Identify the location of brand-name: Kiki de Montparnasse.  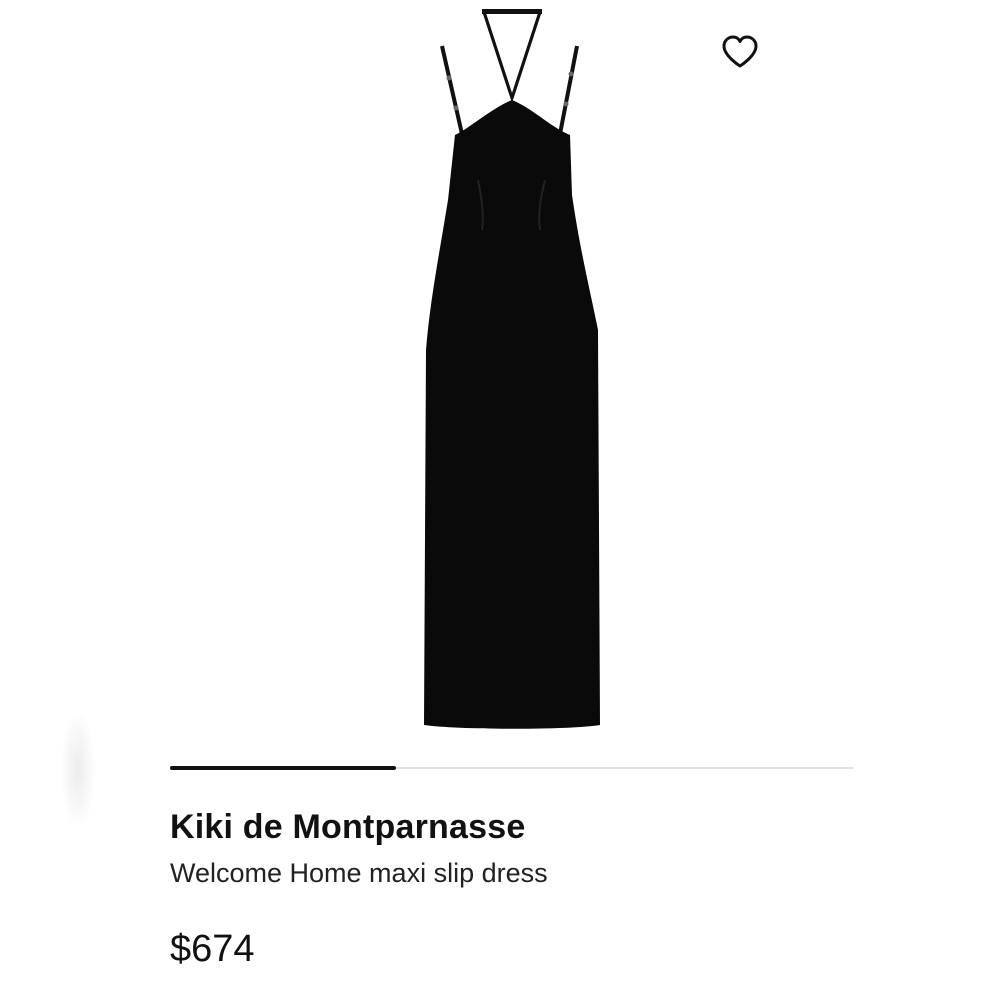
(347, 827).